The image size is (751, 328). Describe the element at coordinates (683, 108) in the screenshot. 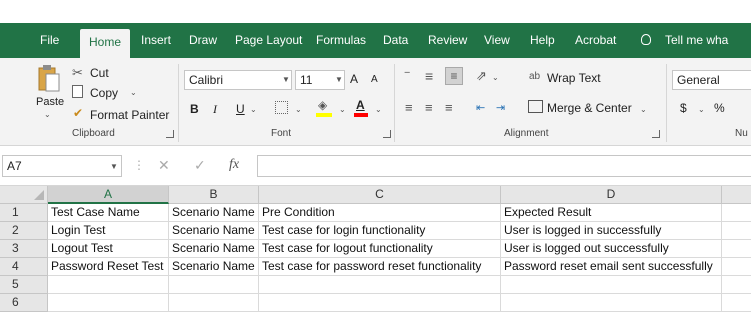

I see `currency-format-button: $` at that location.